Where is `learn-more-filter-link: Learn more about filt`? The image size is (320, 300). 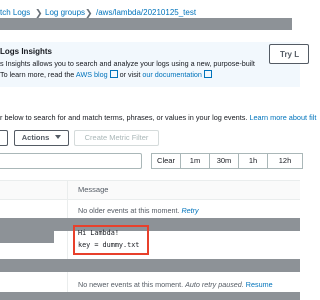 learn-more-filter-link: Learn more about filt is located at coordinates (282, 117).